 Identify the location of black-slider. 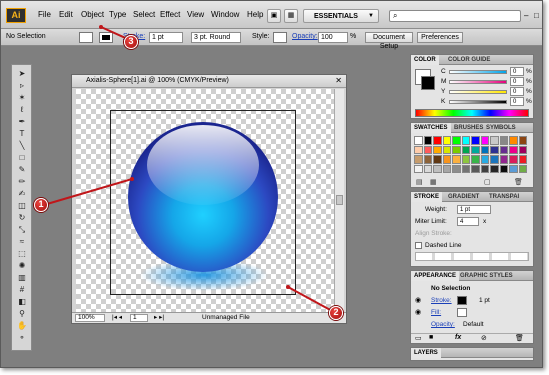
(478, 102).